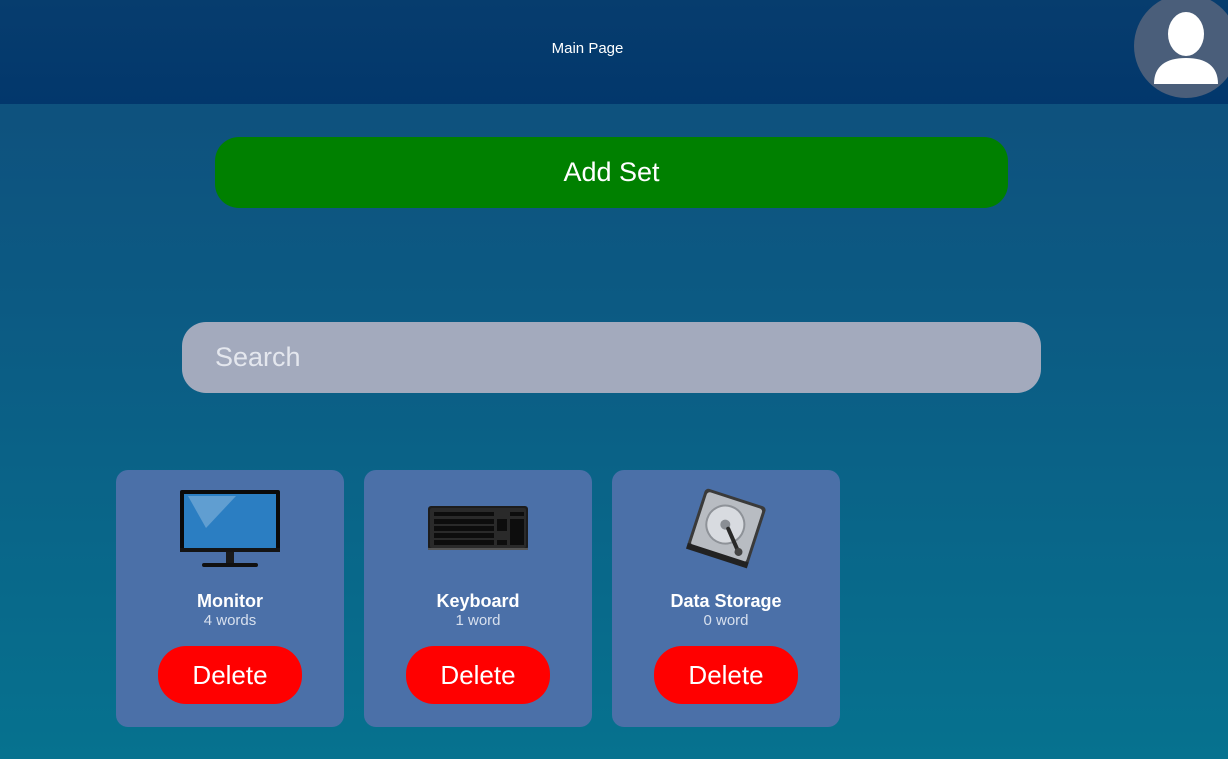 The width and height of the screenshot is (1228, 759). What do you see at coordinates (230, 620) in the screenshot?
I see `set-word-count: 4 words` at bounding box center [230, 620].